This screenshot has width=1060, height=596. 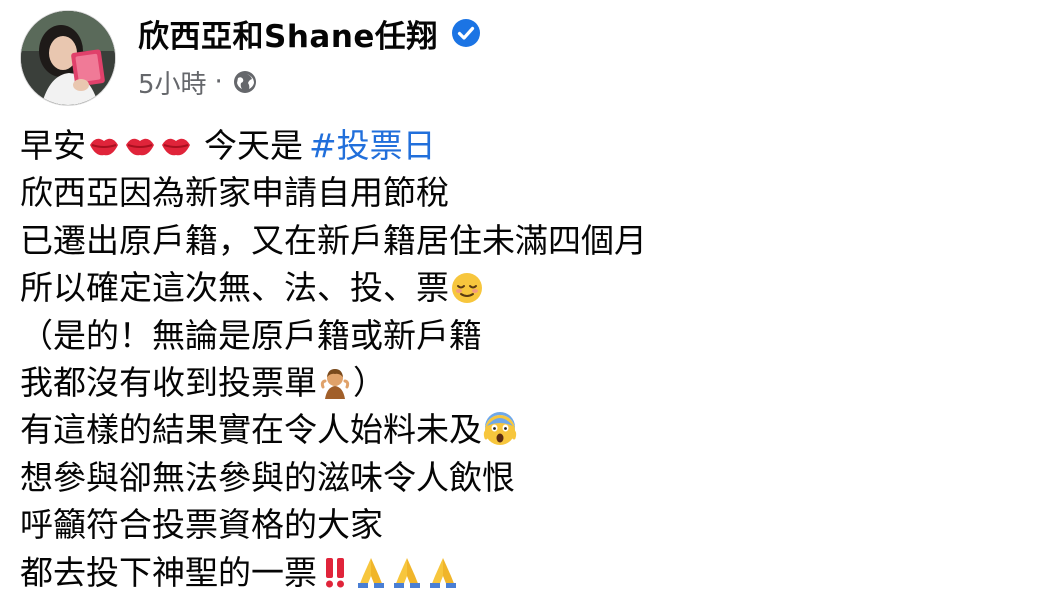 I want to click on hashtag-link: #投票日, so click(x=372, y=145).